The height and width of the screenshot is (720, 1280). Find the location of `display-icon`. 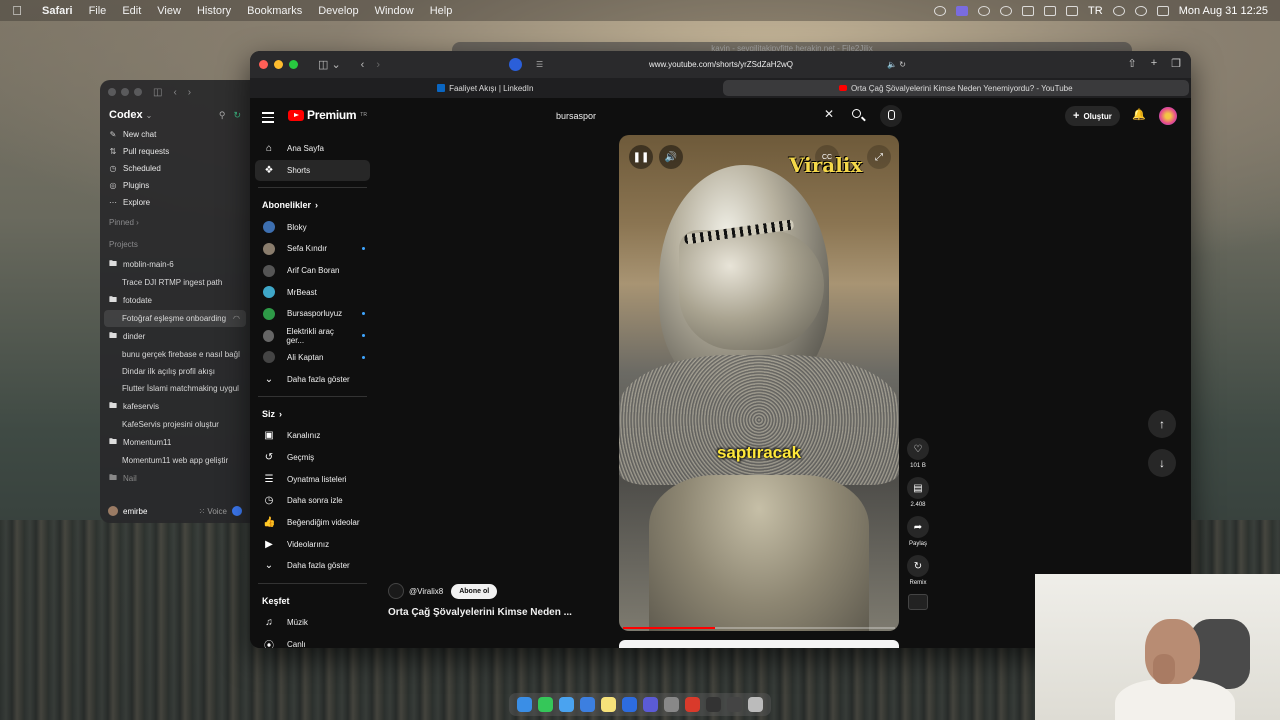

display-icon is located at coordinates (1028, 10).